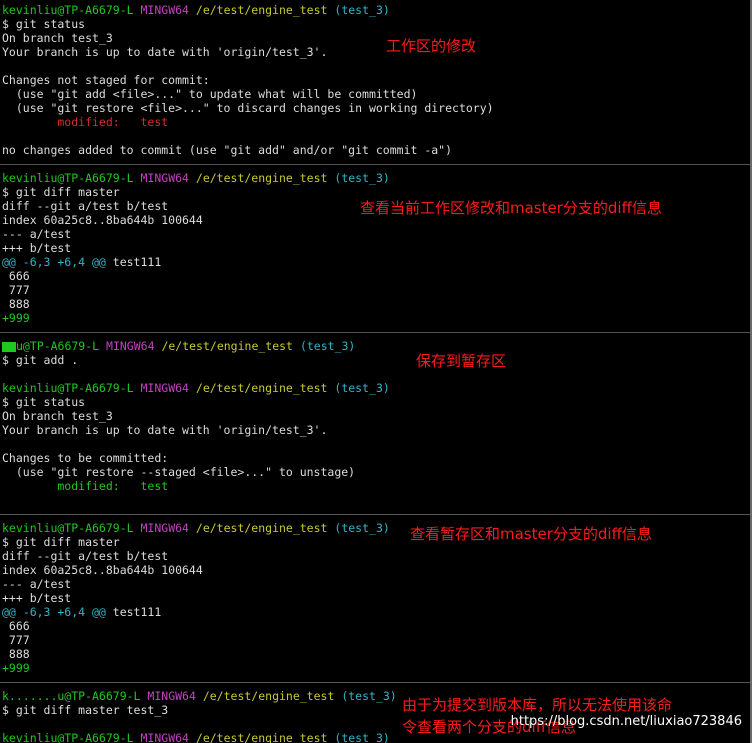 Image resolution: width=752 pixels, height=743 pixels. What do you see at coordinates (537, 705) in the screenshot?
I see `annotation-not-committed-line1: 由于为提交到版本库，所以无法使用该命` at bounding box center [537, 705].